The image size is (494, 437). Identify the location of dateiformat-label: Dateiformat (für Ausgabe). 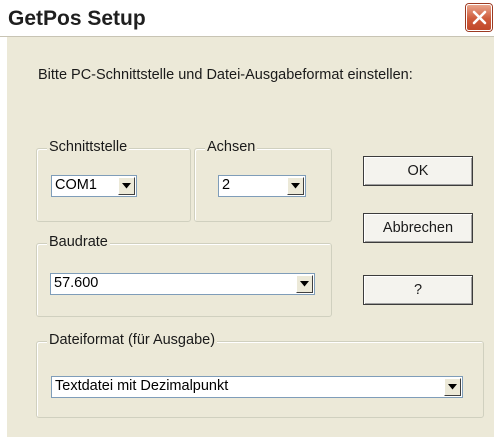
(132, 340).